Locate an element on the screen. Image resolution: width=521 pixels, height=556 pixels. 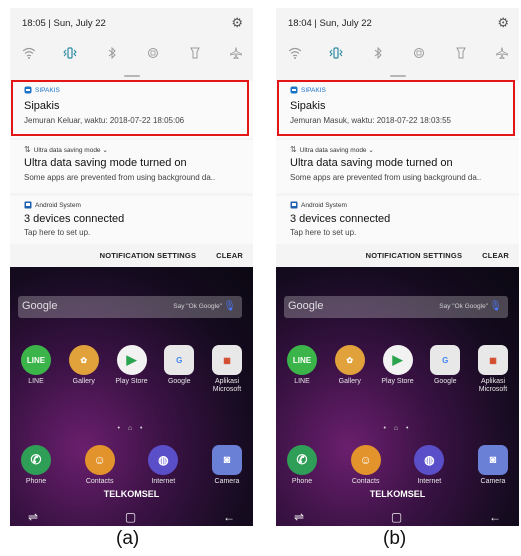
carrier-label: TELKOMSEL is located at coordinates (397, 494).